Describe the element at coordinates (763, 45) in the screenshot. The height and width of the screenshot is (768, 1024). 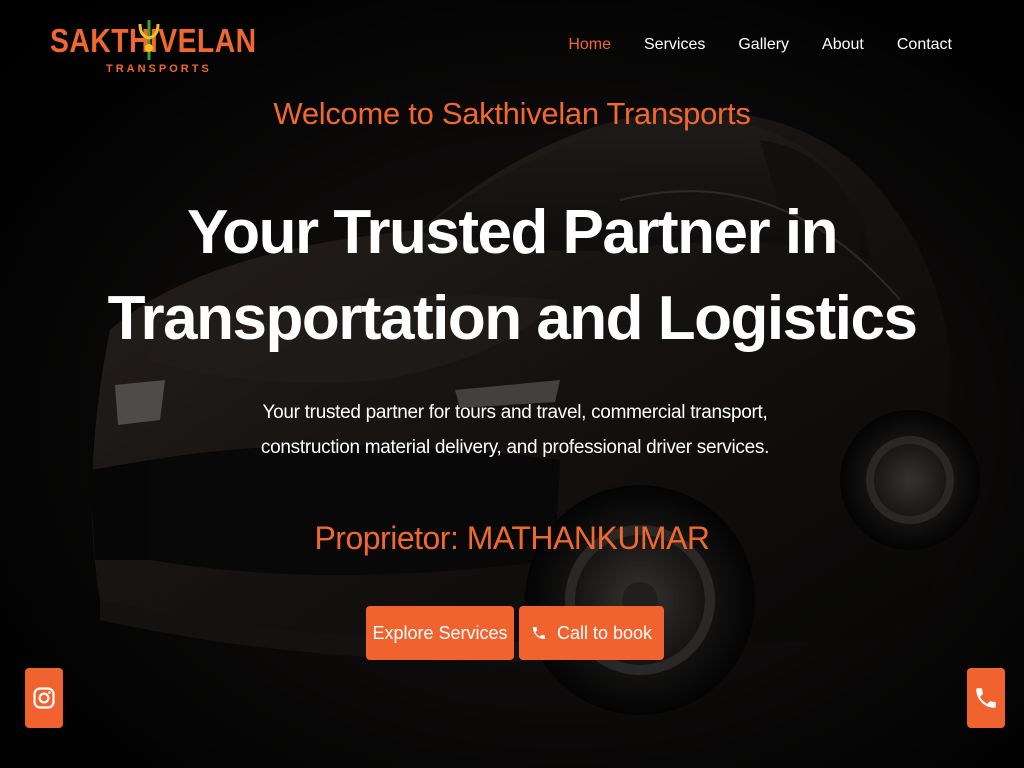
I see `nav-gallery: Gallery` at that location.